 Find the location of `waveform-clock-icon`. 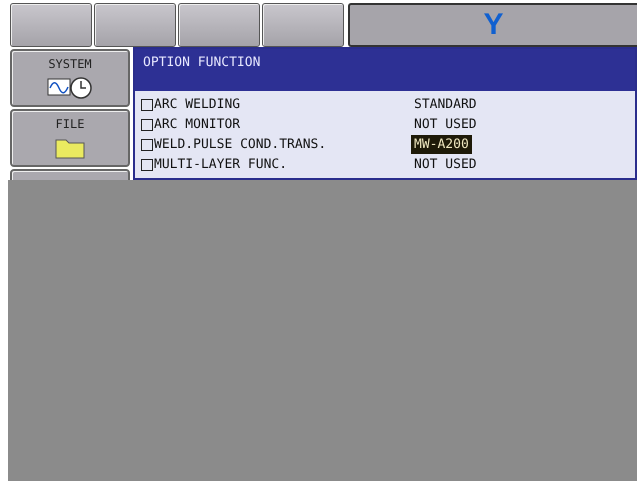

waveform-clock-icon is located at coordinates (70, 87).